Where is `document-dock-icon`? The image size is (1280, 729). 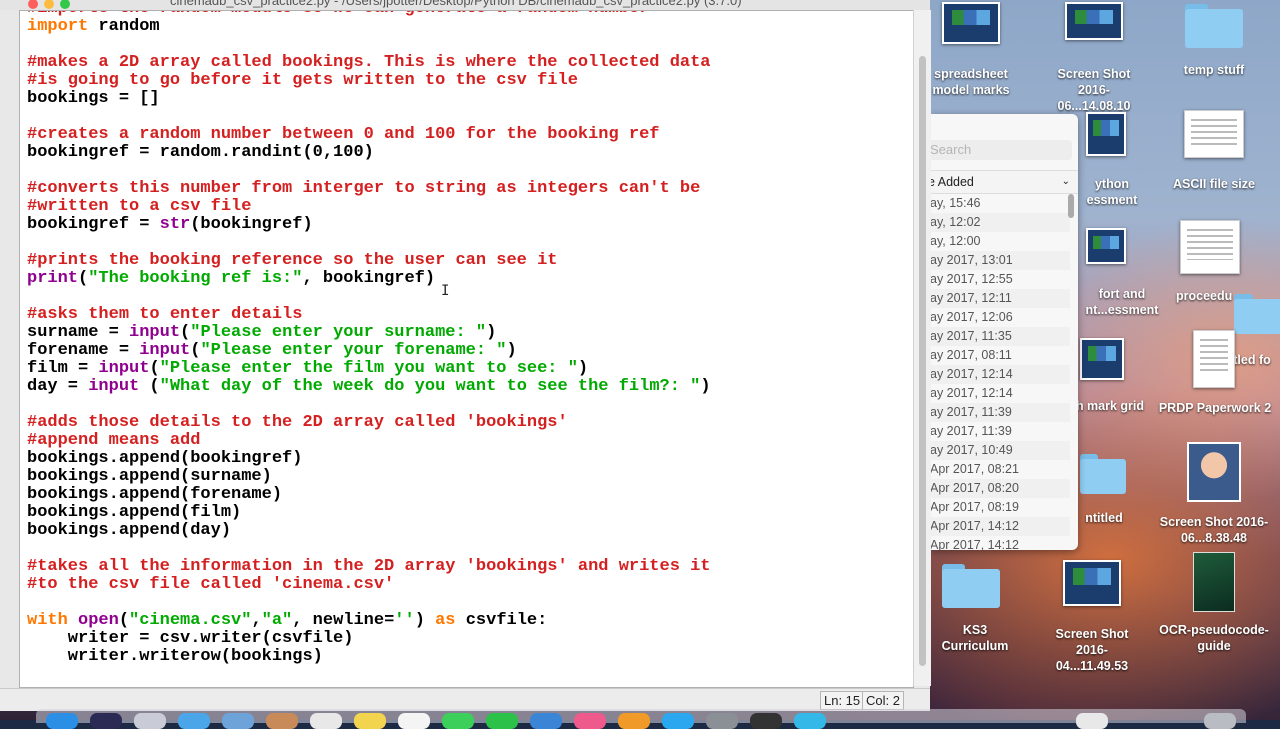
document-dock-icon is located at coordinates (1092, 721).